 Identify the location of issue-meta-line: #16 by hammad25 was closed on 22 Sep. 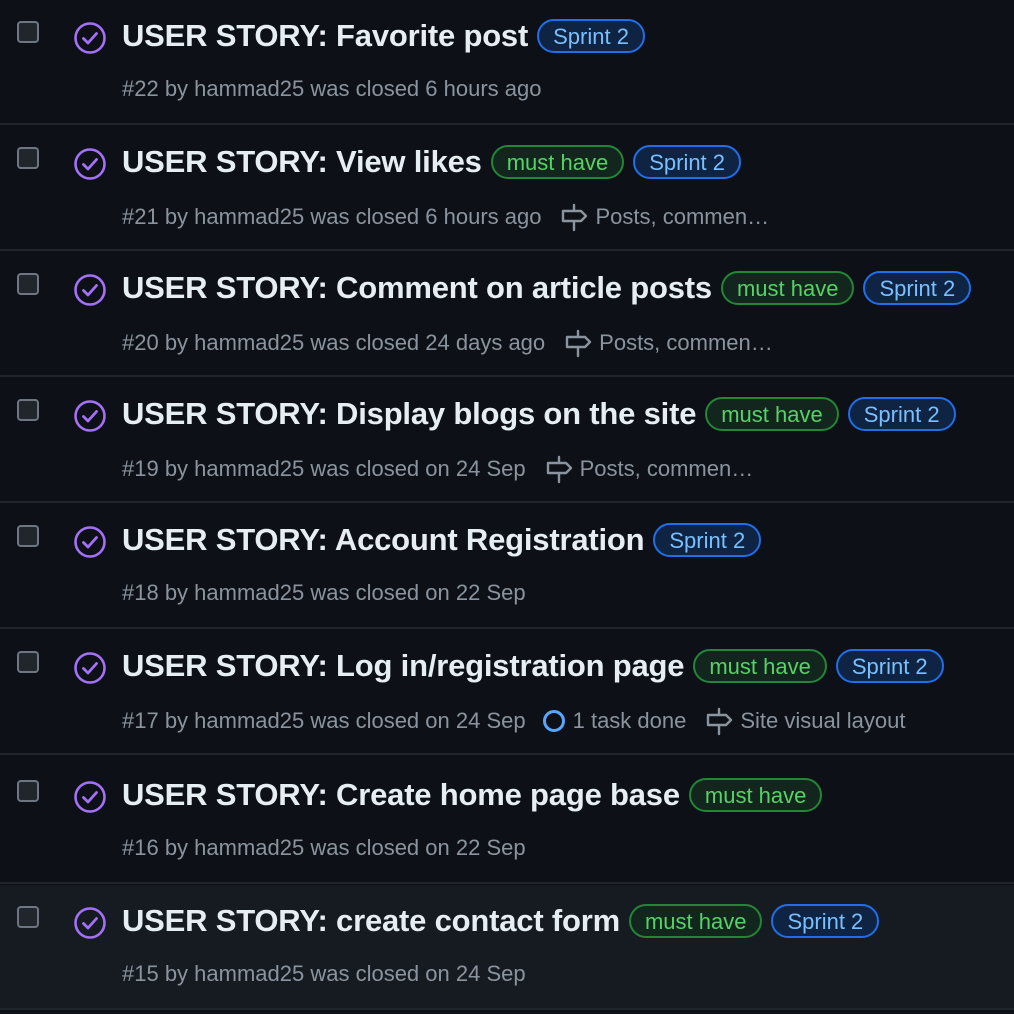
(324, 848).